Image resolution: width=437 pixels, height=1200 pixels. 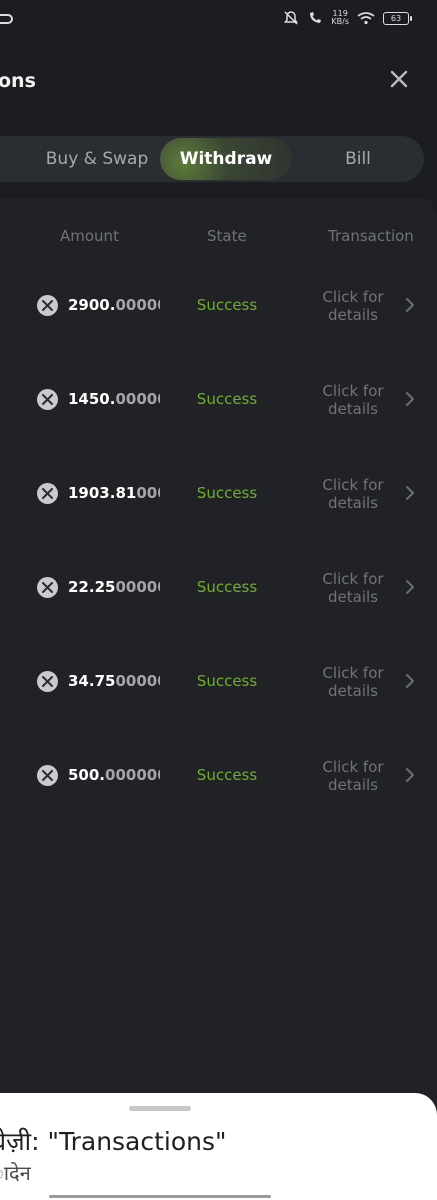 I want to click on transaction-row: 22.25000000 Success Click fordetails, so click(x=218, y=587).